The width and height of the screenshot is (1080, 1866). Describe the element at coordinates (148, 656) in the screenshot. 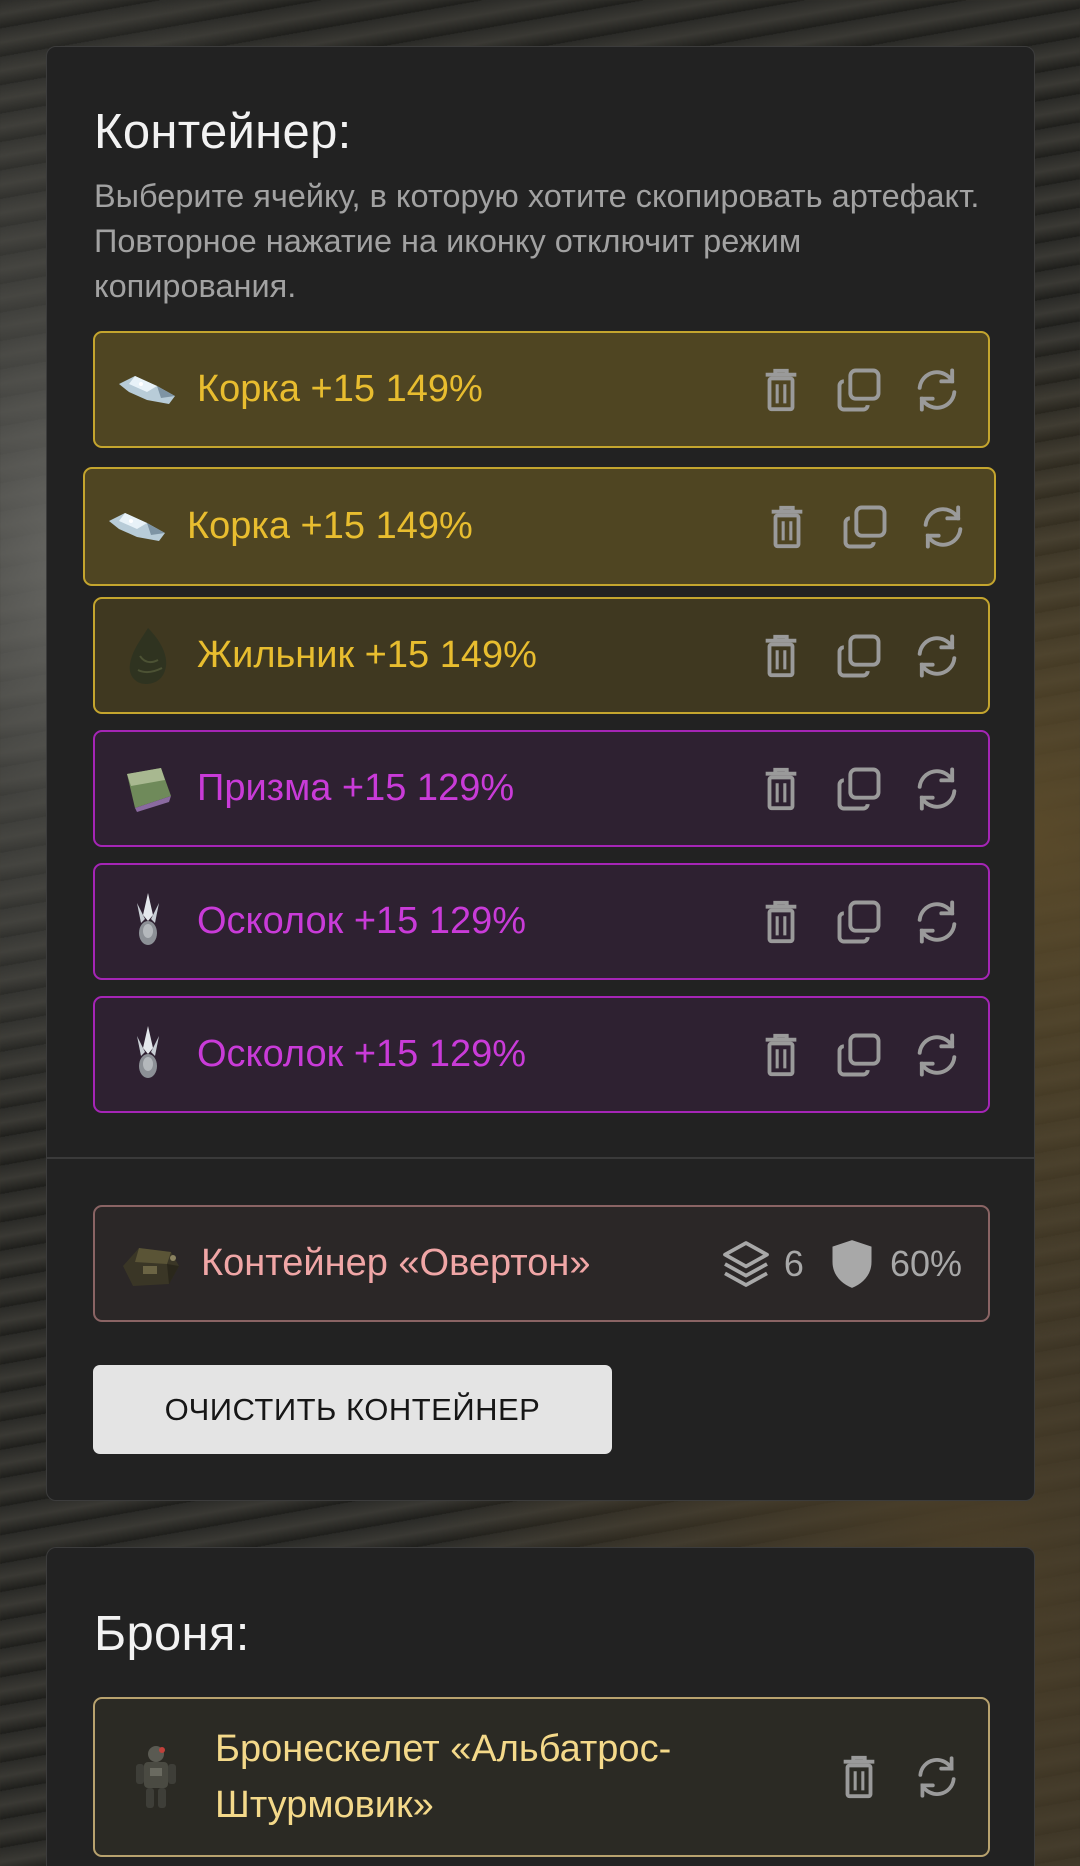

I see `zhilnik-artifact-icon` at that location.